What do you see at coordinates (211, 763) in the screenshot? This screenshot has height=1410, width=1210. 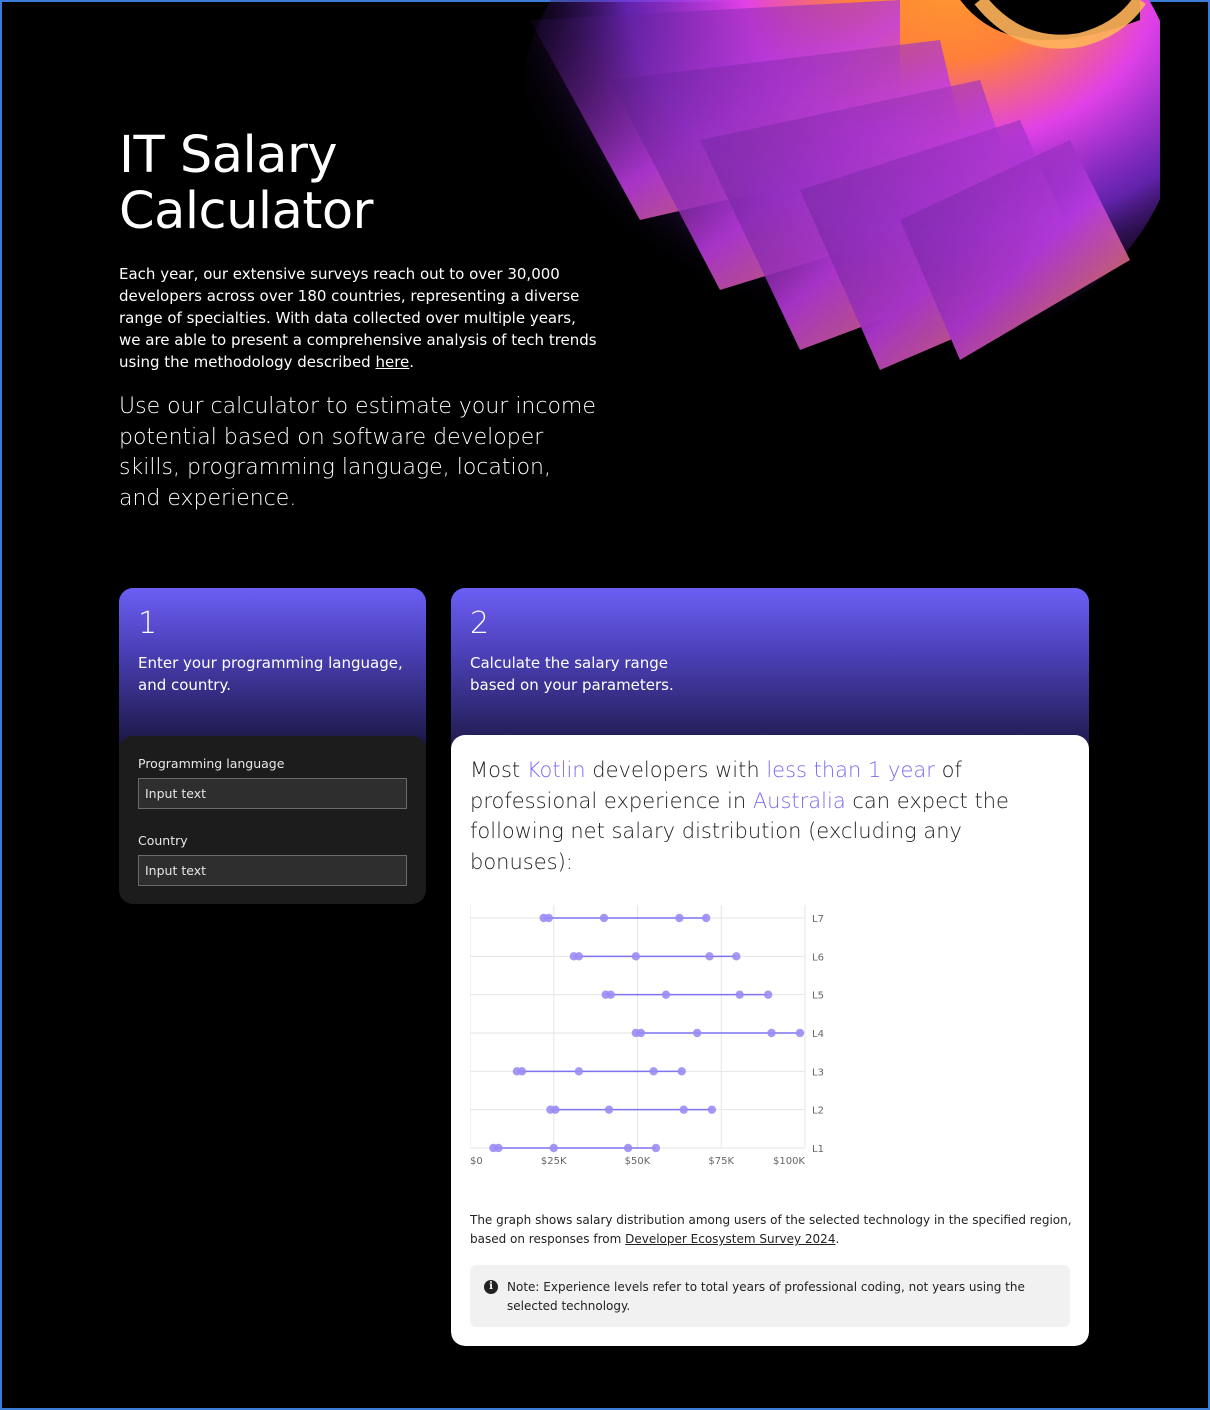 I see `language-label: Programming language` at bounding box center [211, 763].